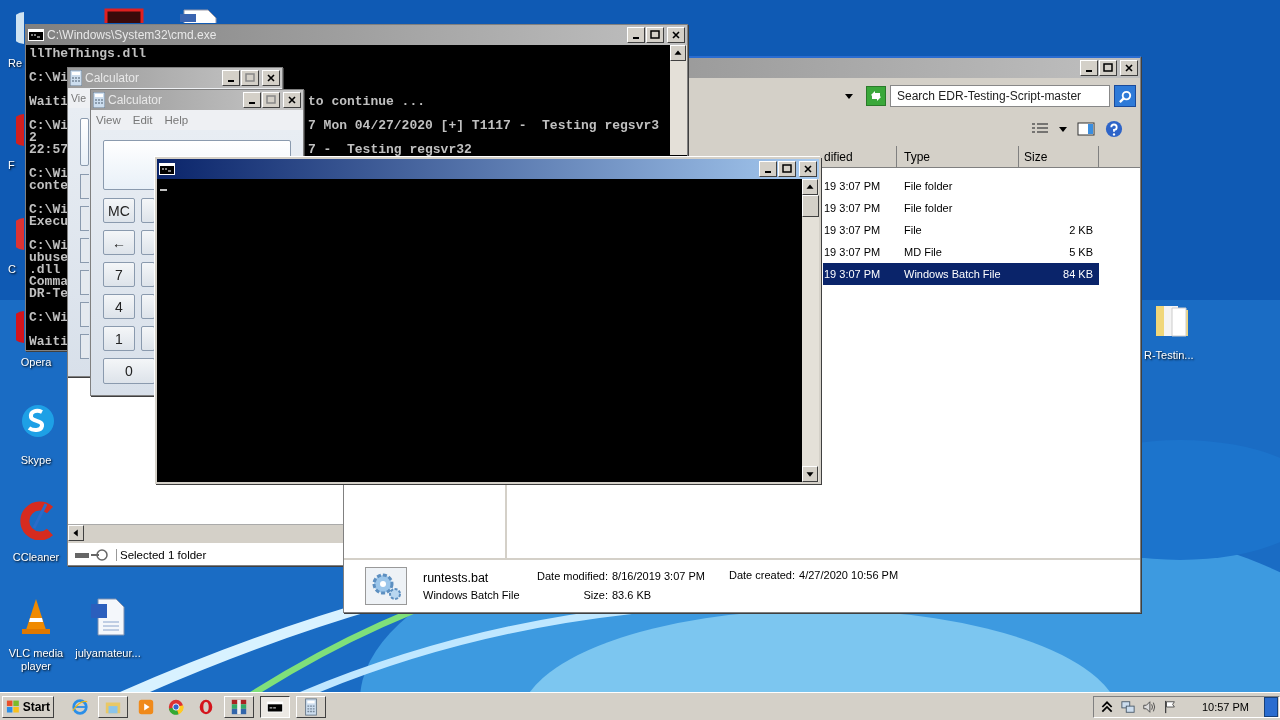  What do you see at coordinates (958, 156) in the screenshot?
I see `column-header: Type` at bounding box center [958, 156].